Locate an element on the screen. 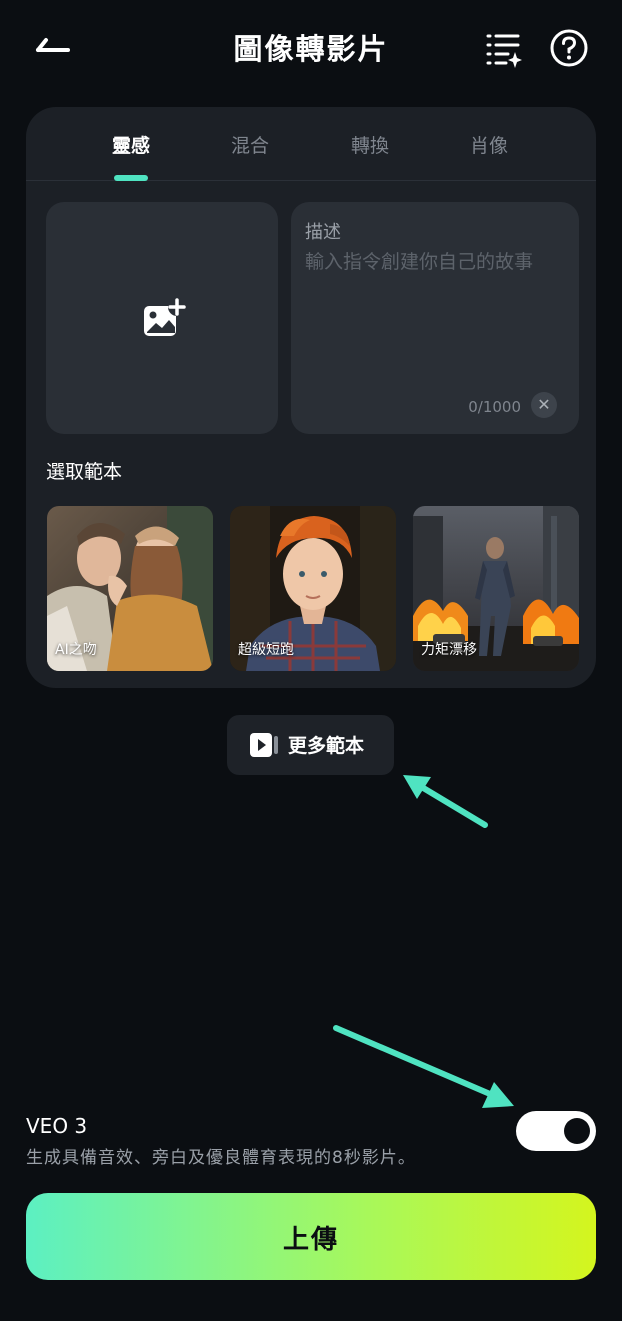 This screenshot has height=1321, width=622. close-icon: ✕ is located at coordinates (544, 404).